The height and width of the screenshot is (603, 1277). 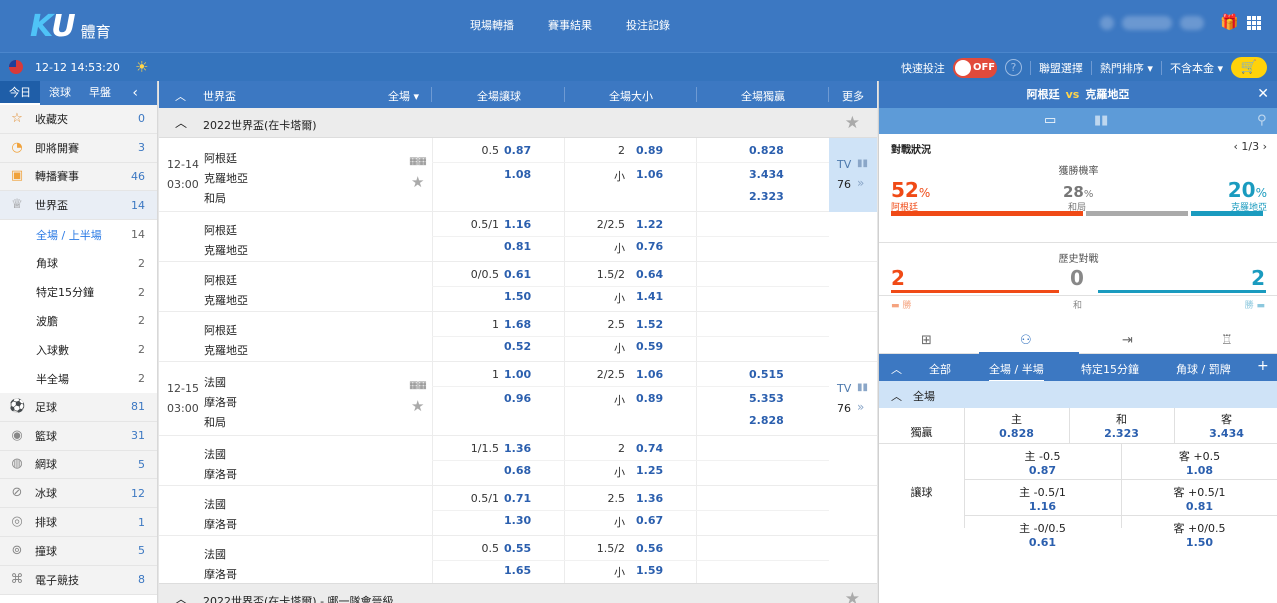 What do you see at coordinates (1249, 67) in the screenshot?
I see `bet-slip-cart-icon: 🛒` at bounding box center [1249, 67].